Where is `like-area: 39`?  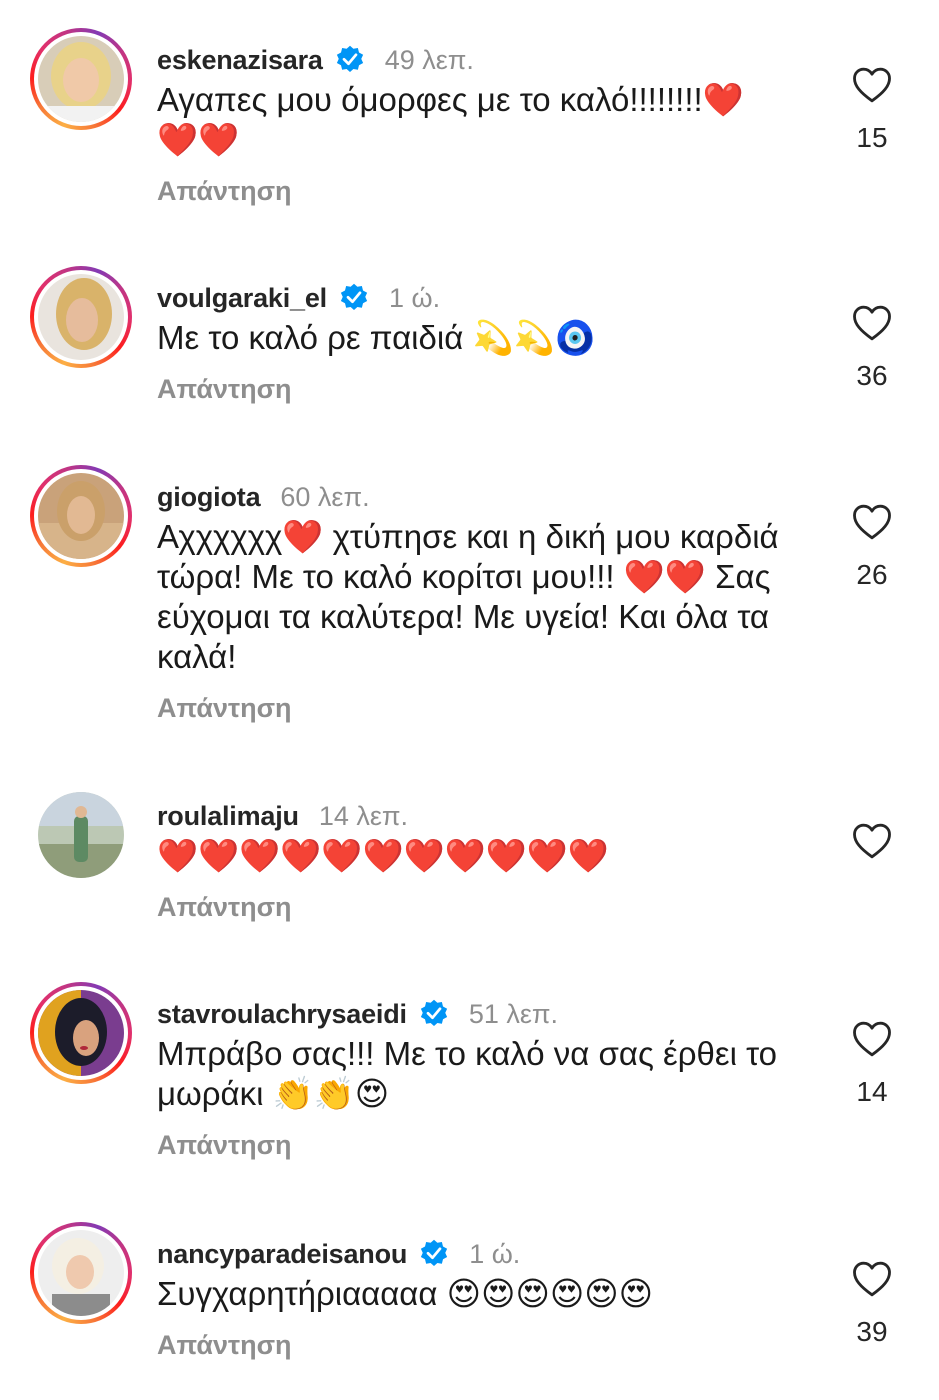
like-area: 39 is located at coordinates (872, 1304).